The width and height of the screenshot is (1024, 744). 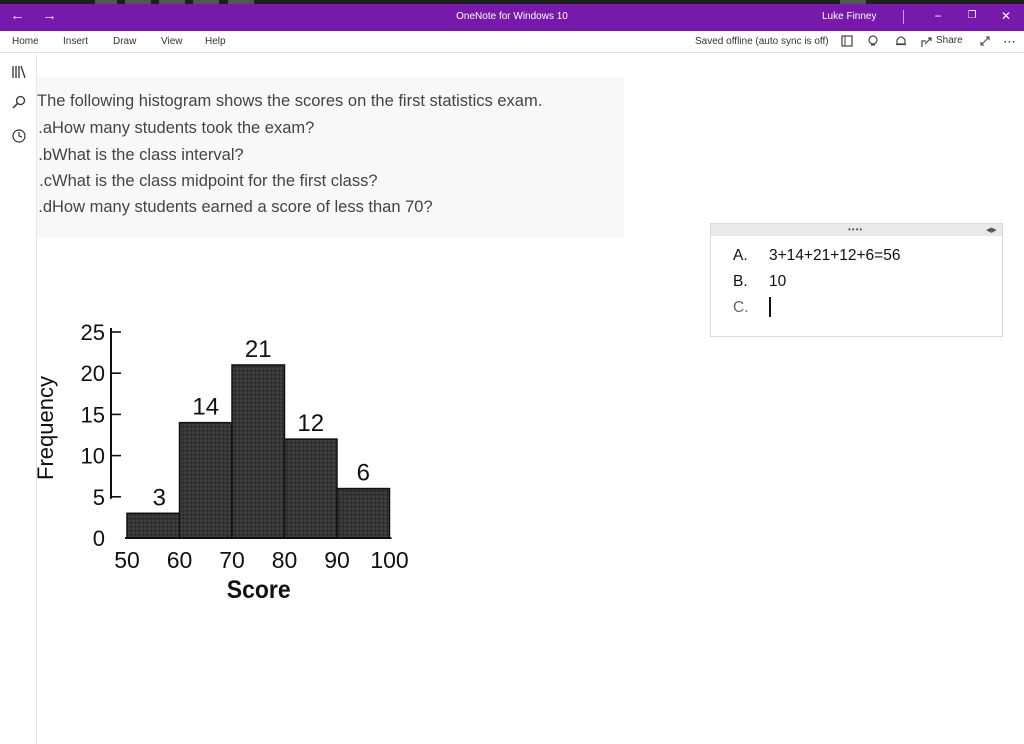 I want to click on tab-home: Home, so click(x=25, y=41).